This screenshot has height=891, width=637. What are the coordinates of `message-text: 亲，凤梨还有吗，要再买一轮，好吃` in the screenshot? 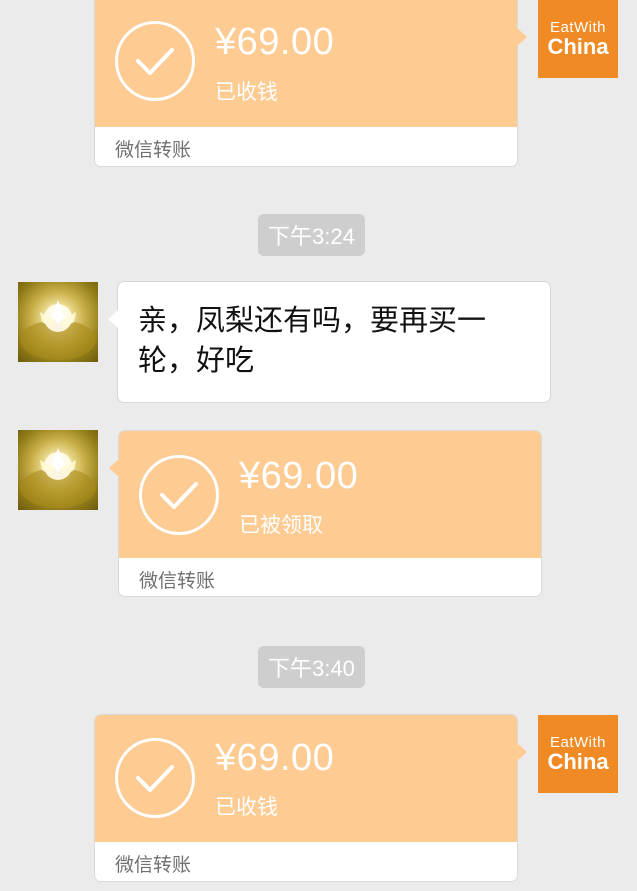 It's located at (312, 340).